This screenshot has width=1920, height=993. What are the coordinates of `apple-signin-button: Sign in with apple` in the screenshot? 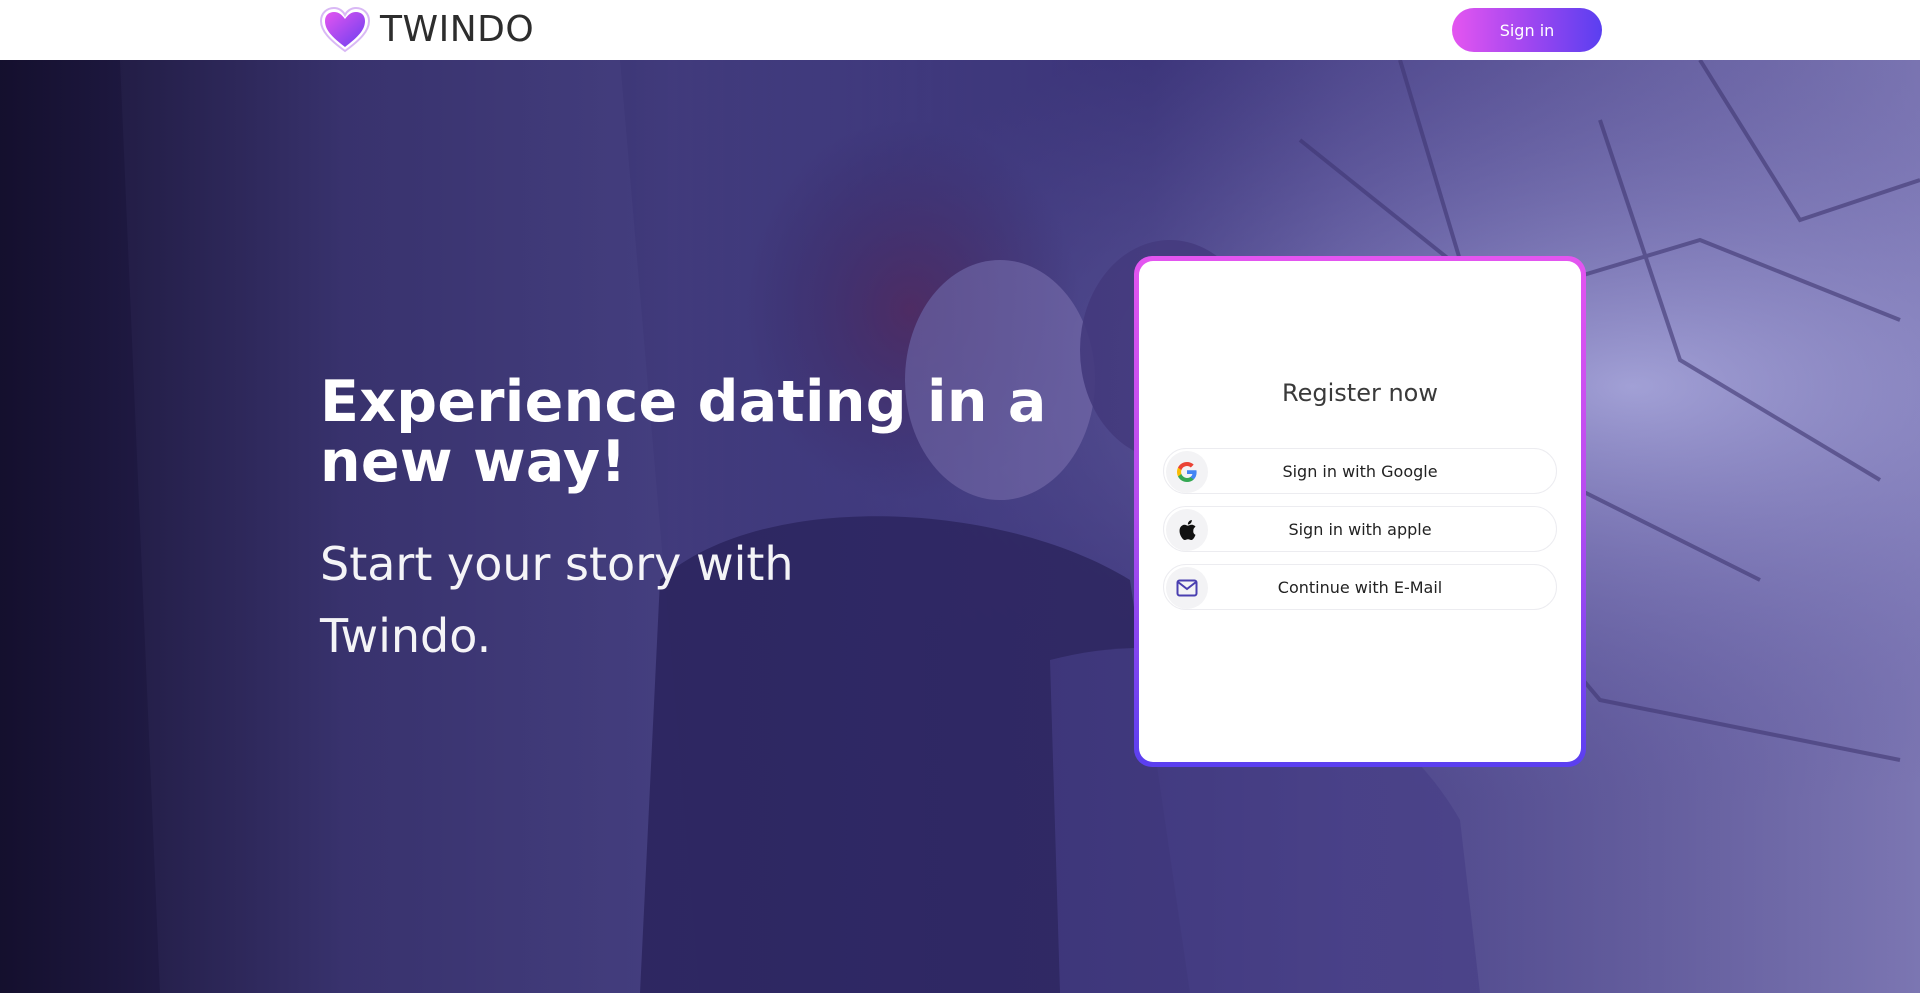 It's located at (1360, 529).